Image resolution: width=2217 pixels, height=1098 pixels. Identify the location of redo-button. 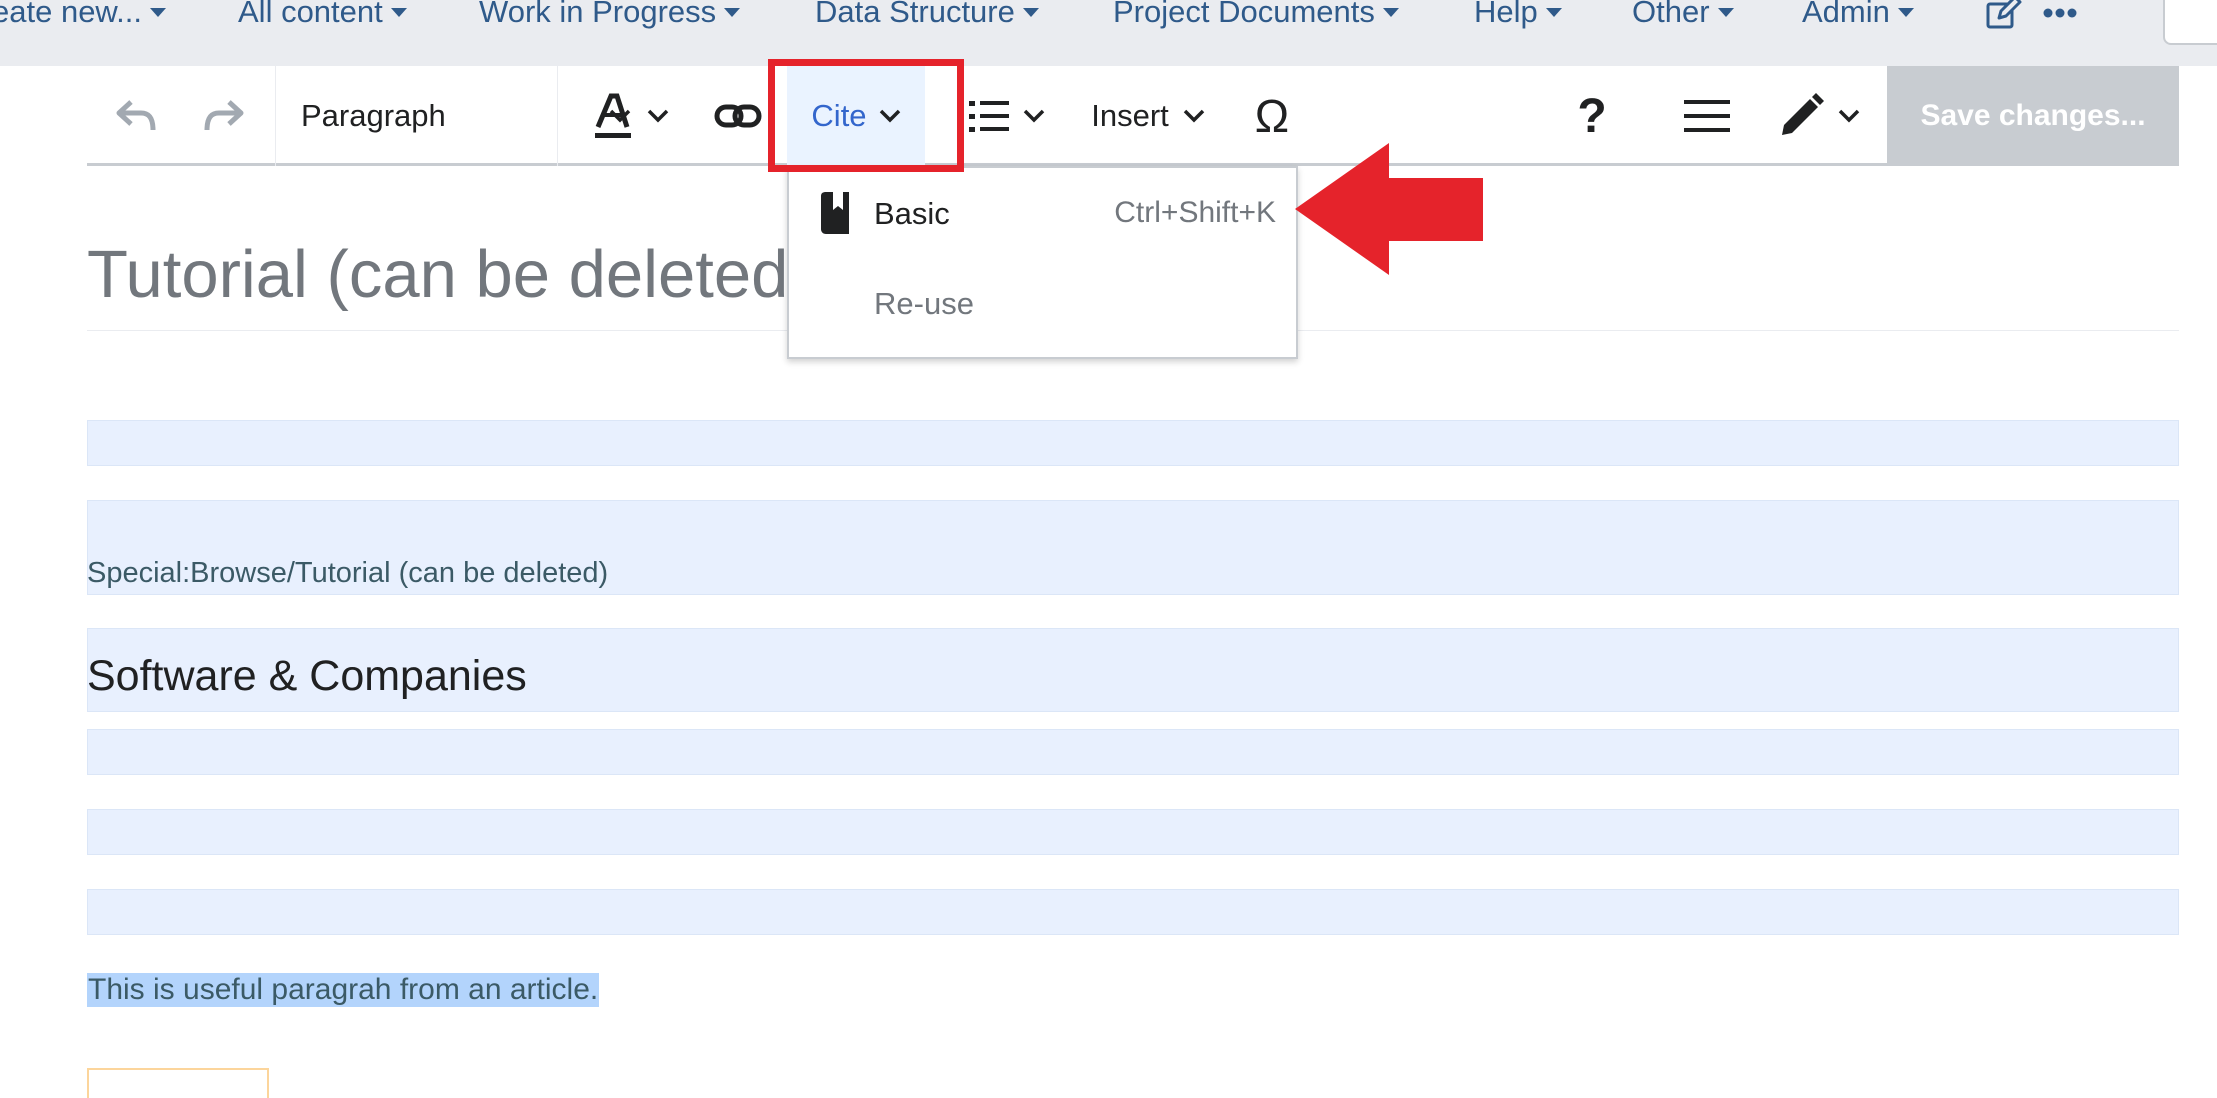
(223, 116).